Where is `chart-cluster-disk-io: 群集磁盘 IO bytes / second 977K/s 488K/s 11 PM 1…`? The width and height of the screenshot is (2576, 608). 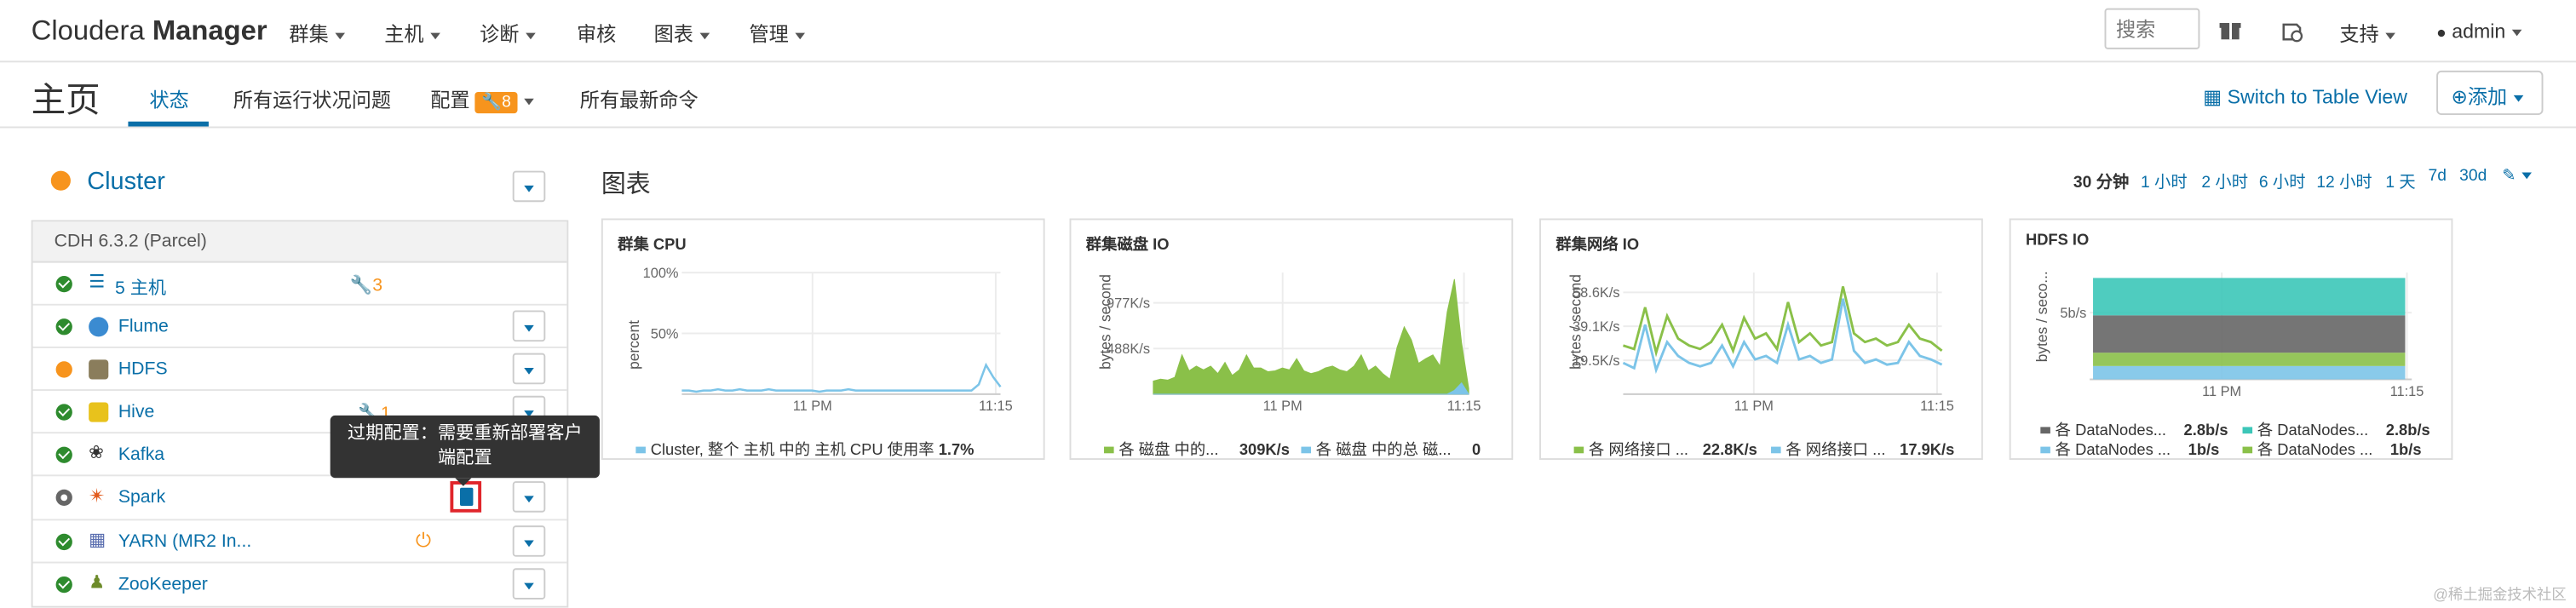 chart-cluster-disk-io: 群集磁盘 IO bytes / second 977K/s 488K/s 11 PM 1… is located at coordinates (1291, 339).